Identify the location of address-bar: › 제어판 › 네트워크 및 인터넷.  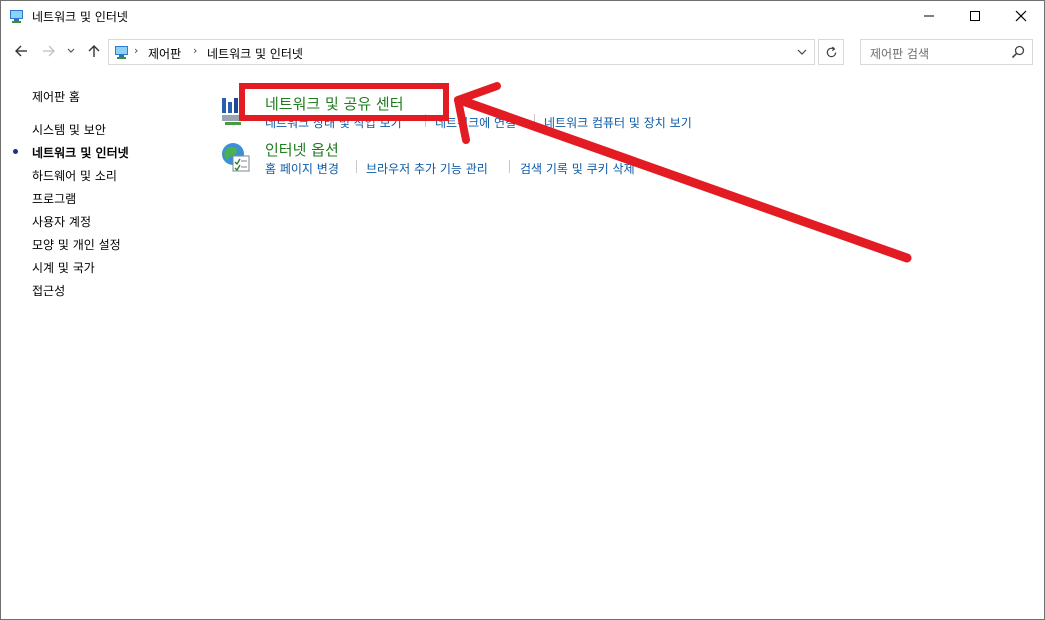
(461, 52).